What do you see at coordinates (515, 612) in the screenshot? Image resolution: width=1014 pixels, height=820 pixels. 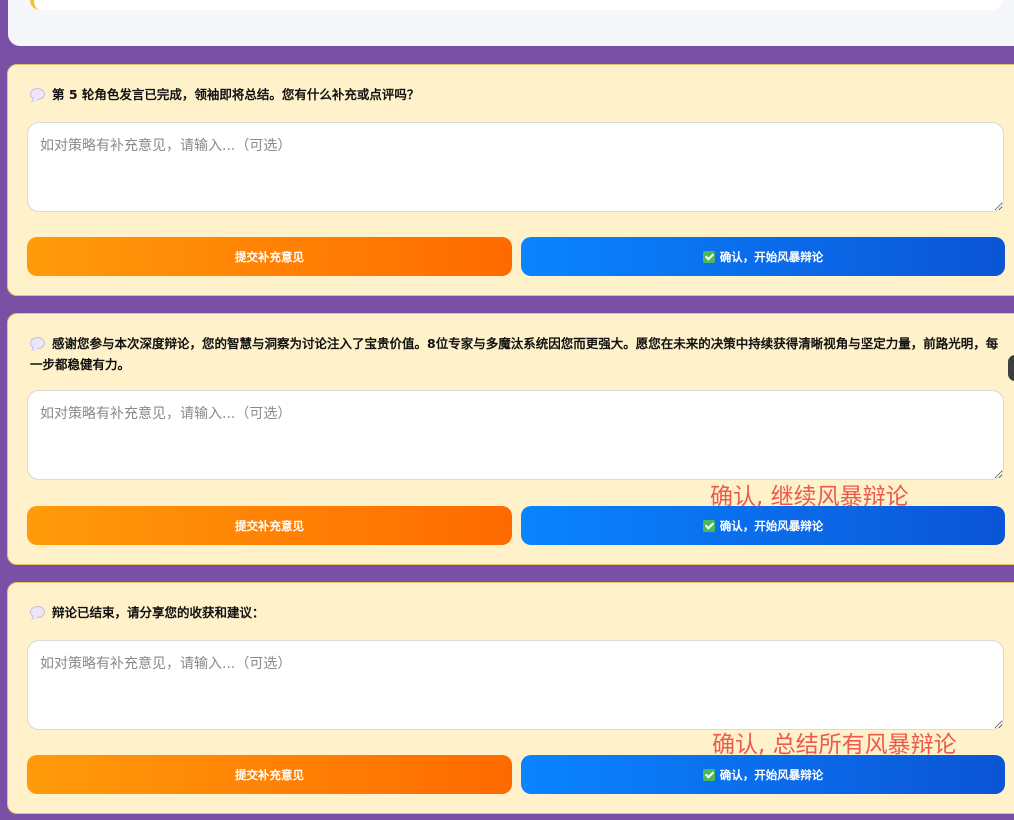 I see `panel-prompt: 辩论已结束，请分享您的收获和建议：` at bounding box center [515, 612].